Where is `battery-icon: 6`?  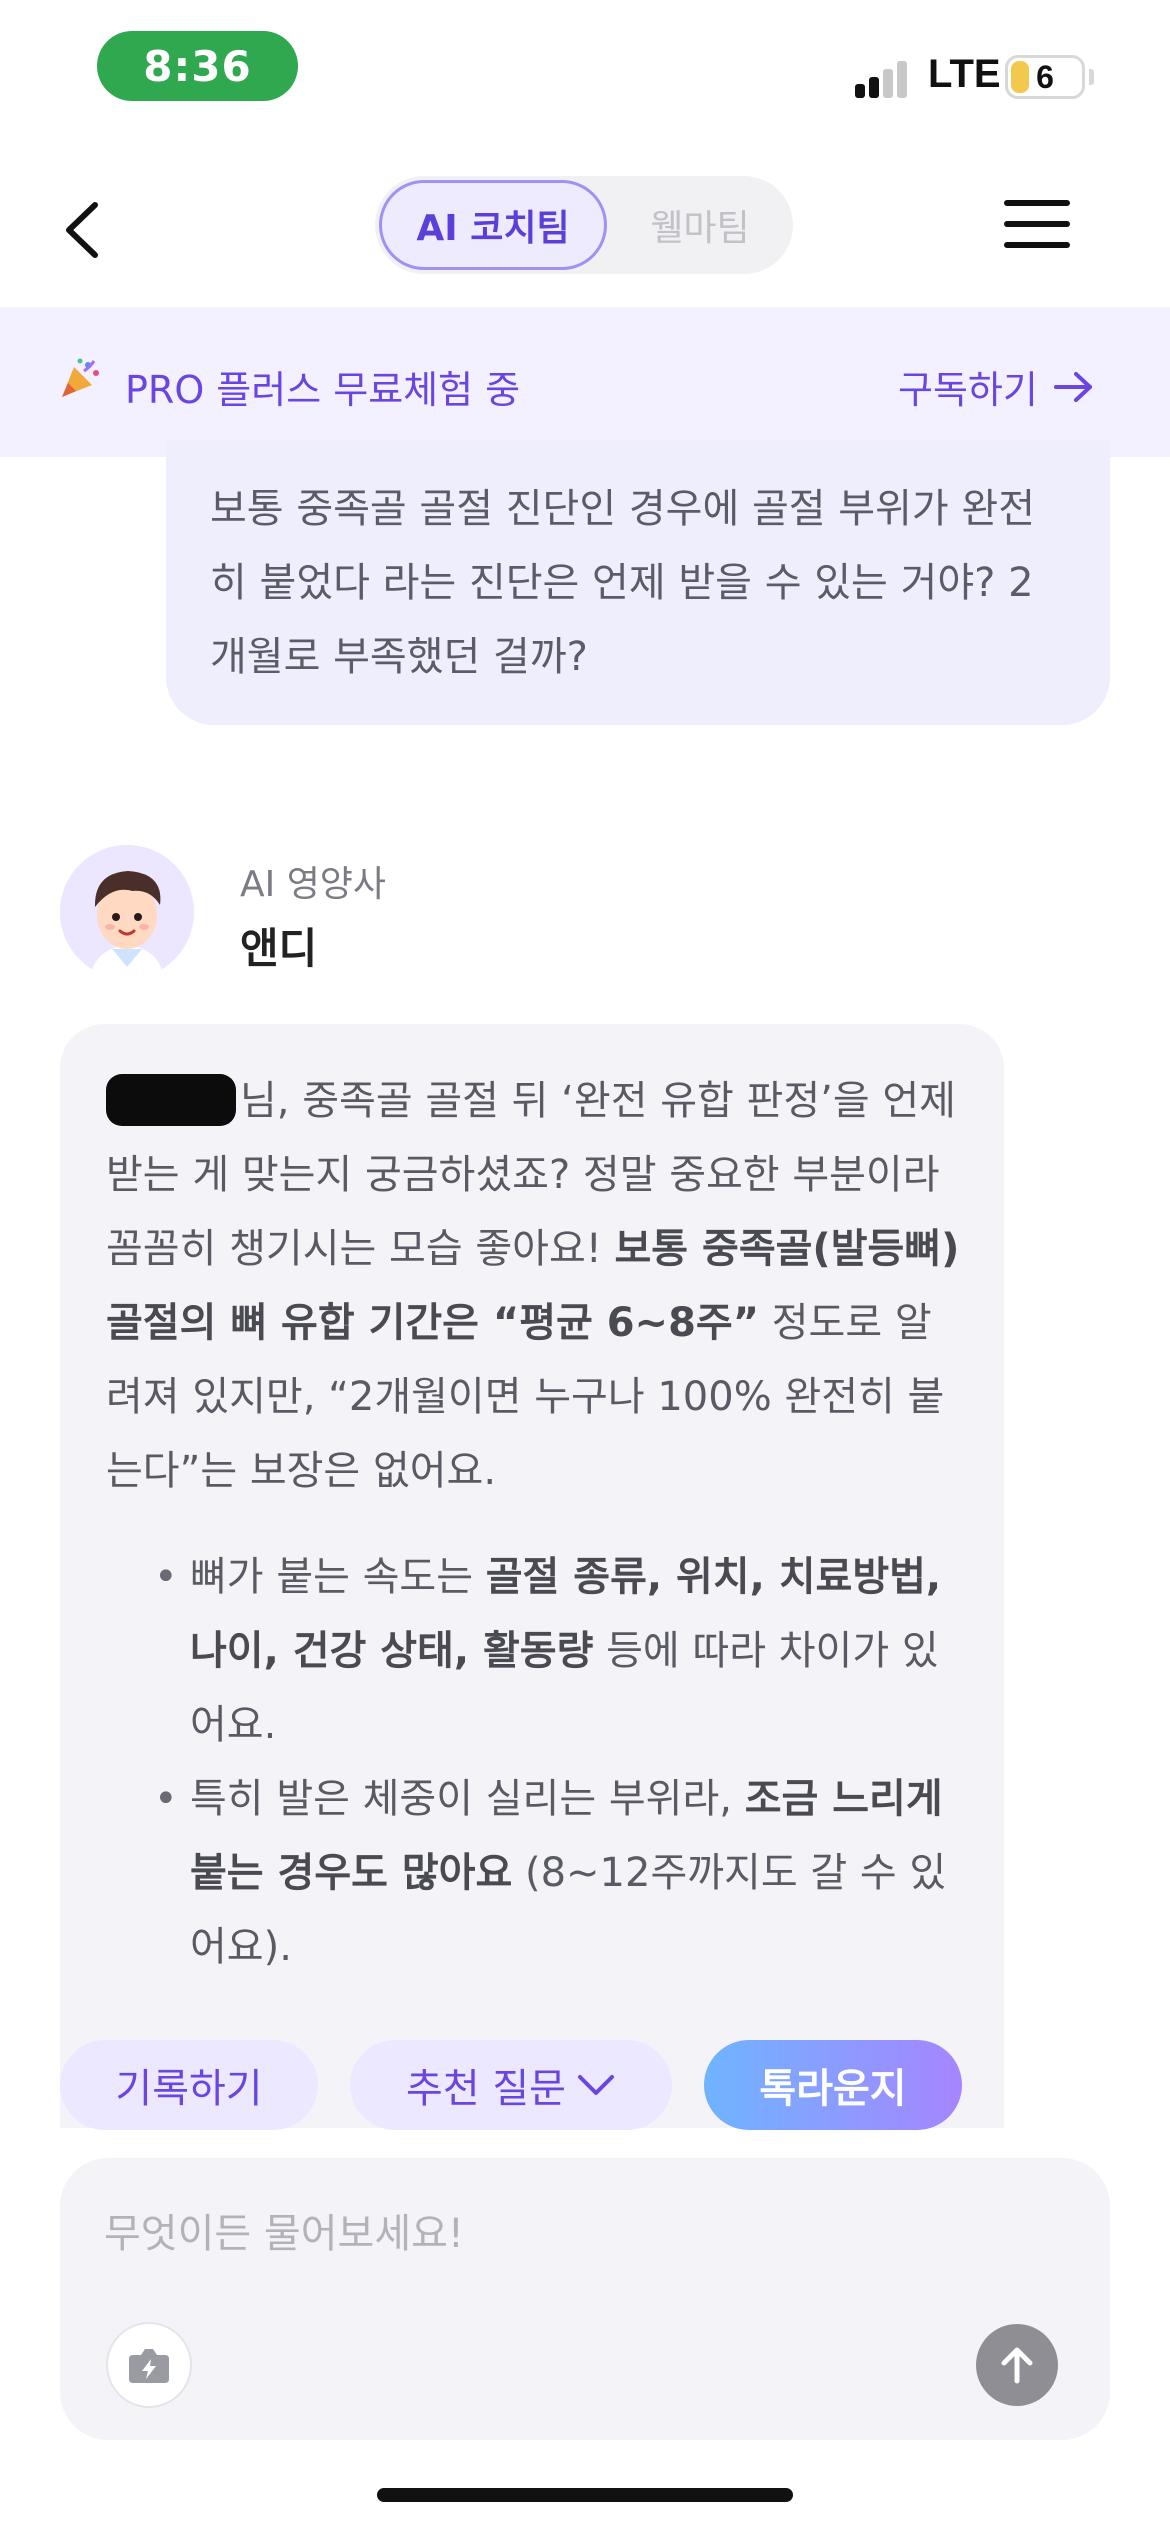
battery-icon: 6 is located at coordinates (1045, 77).